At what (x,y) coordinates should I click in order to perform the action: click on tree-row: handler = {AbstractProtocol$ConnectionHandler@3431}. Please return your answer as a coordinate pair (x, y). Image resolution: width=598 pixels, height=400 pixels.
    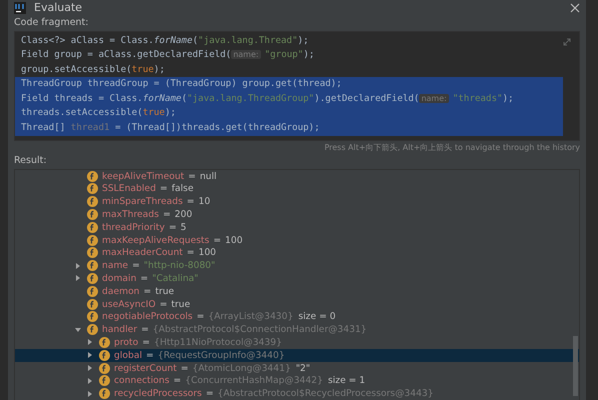
    Looking at the image, I should click on (297, 329).